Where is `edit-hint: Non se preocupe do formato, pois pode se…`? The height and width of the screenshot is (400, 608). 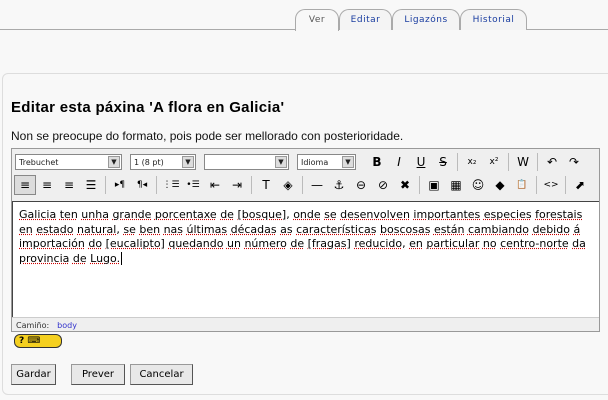 edit-hint: Non se preocupe do formato, pois pode se… is located at coordinates (207, 136).